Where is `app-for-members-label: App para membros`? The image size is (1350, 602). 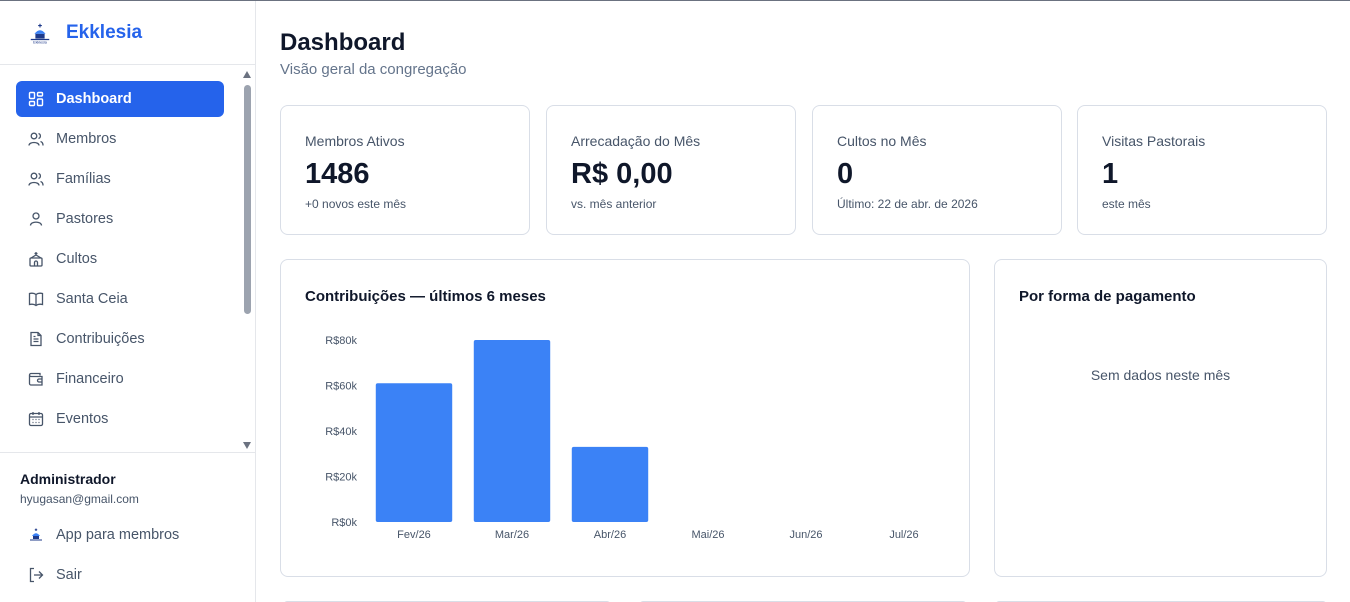 app-for-members-label: App para membros is located at coordinates (118, 535).